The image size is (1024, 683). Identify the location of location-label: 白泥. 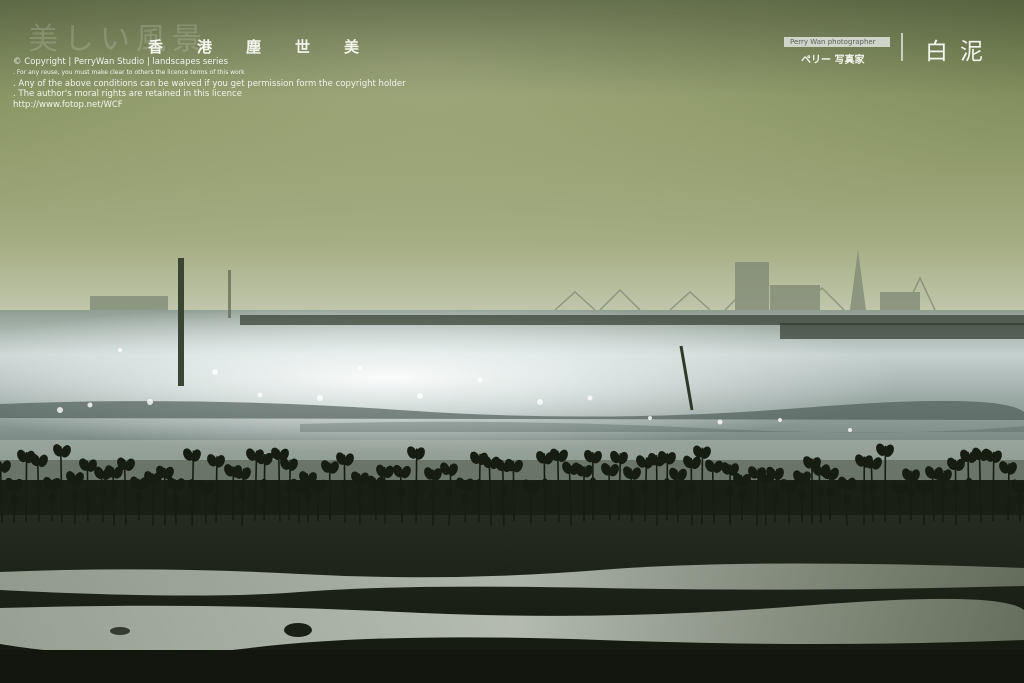
(960, 52).